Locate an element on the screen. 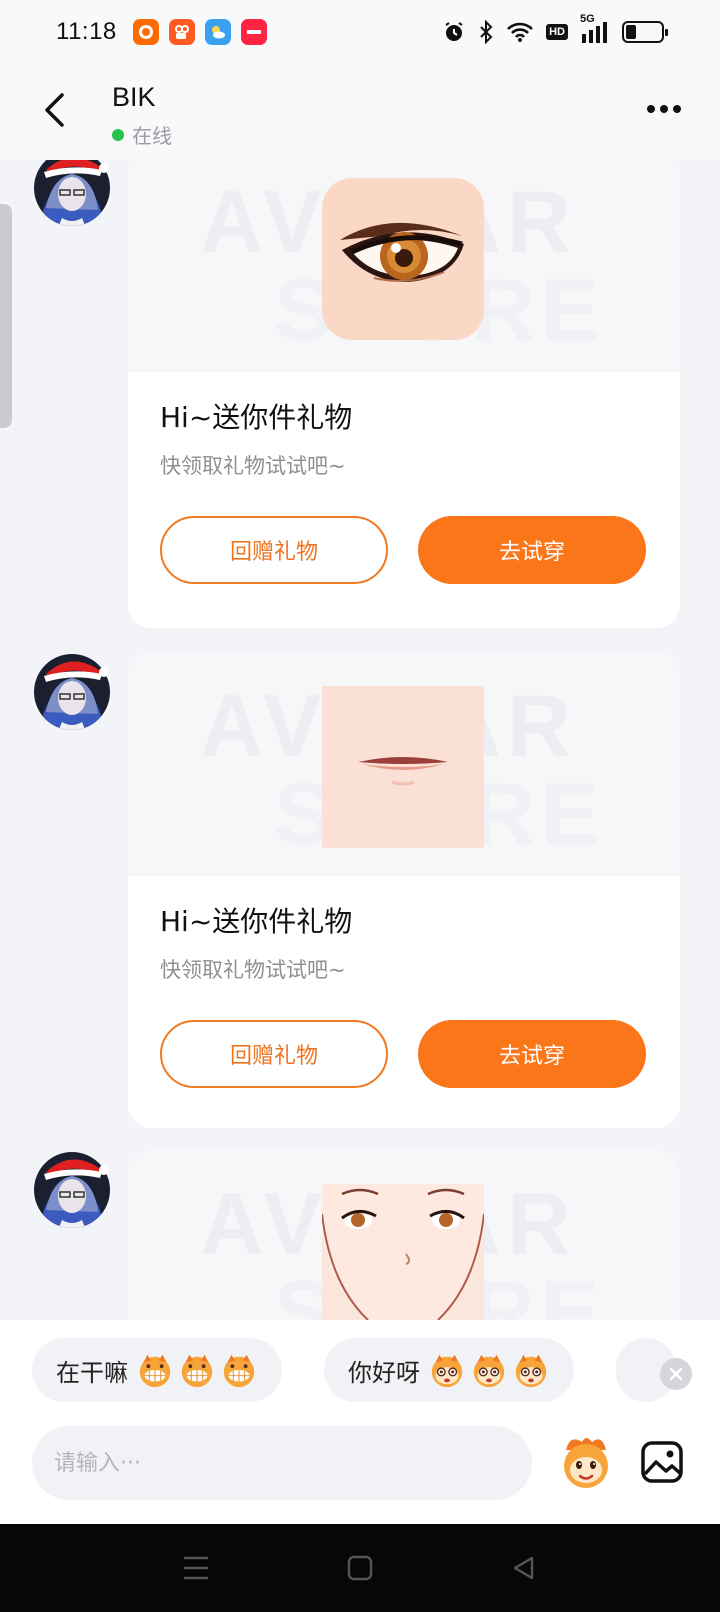  kuaishou-app-icon is located at coordinates (181, 32).